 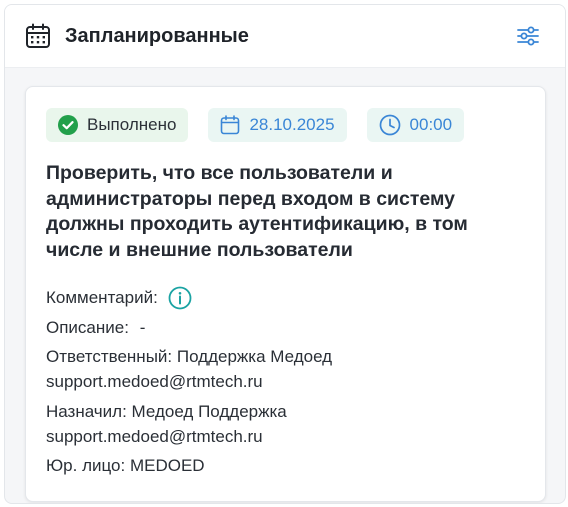 What do you see at coordinates (292, 124) in the screenshot?
I see `task-date: 28.10.2025` at bounding box center [292, 124].